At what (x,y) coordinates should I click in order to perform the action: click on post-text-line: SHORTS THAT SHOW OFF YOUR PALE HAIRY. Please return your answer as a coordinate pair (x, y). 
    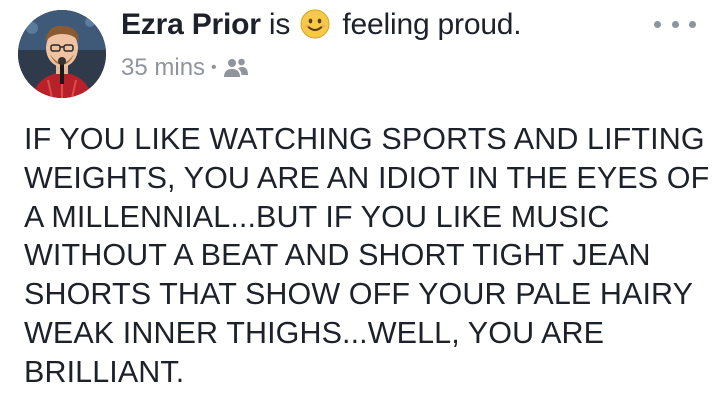
    Looking at the image, I should click on (359, 294).